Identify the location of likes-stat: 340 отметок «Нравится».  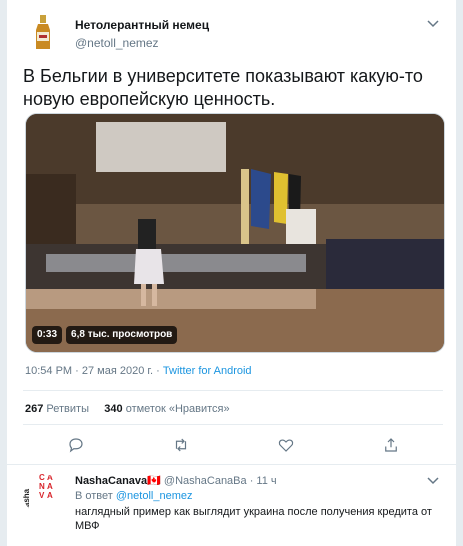
(166, 409).